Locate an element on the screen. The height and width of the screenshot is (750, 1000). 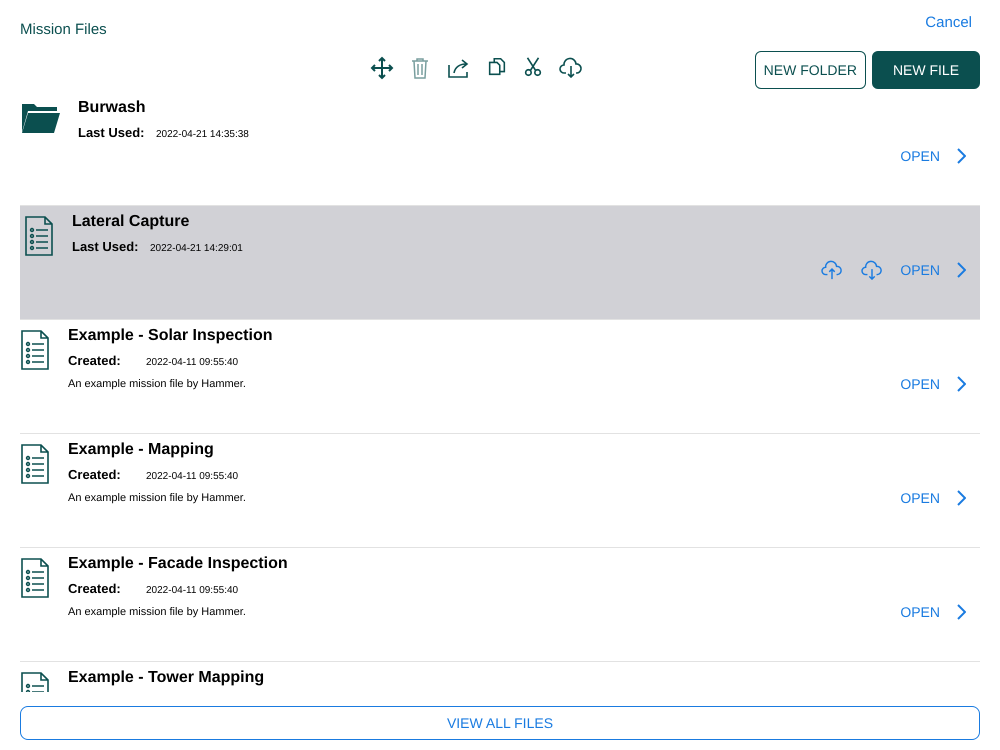
cloud-download-icon is located at coordinates (571, 68).